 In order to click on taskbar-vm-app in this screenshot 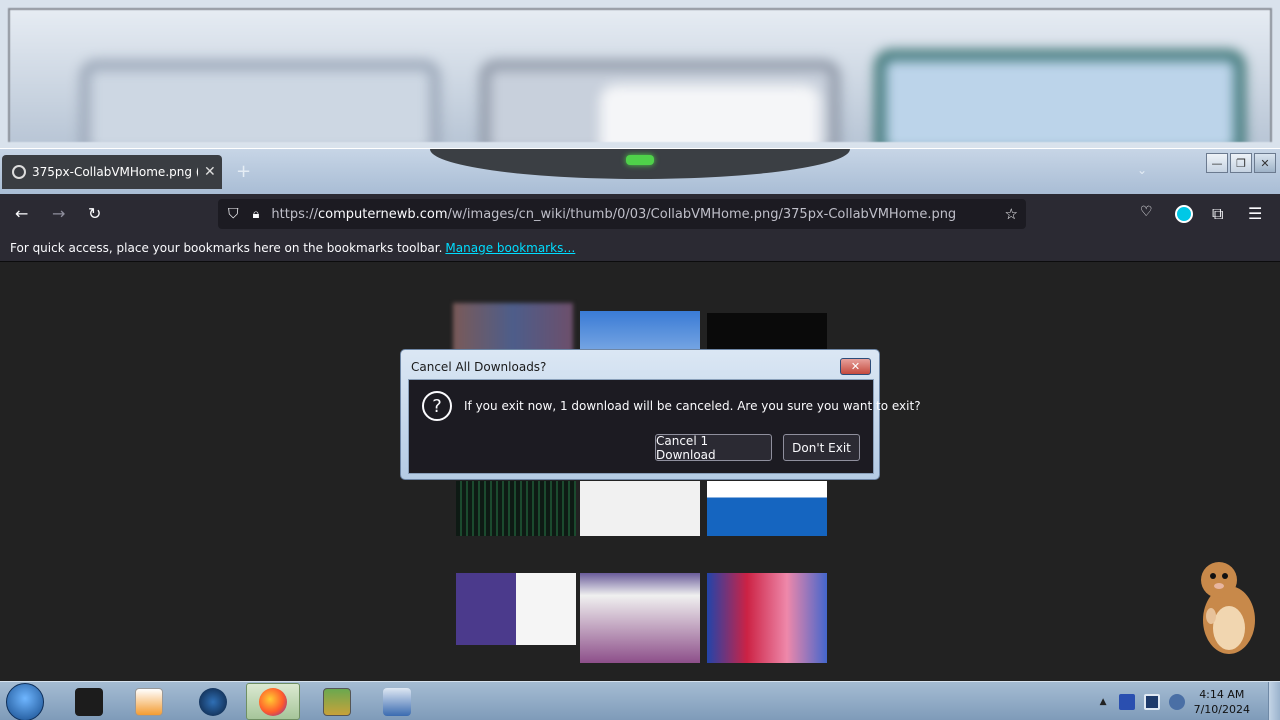, I will do `click(89, 701)`.